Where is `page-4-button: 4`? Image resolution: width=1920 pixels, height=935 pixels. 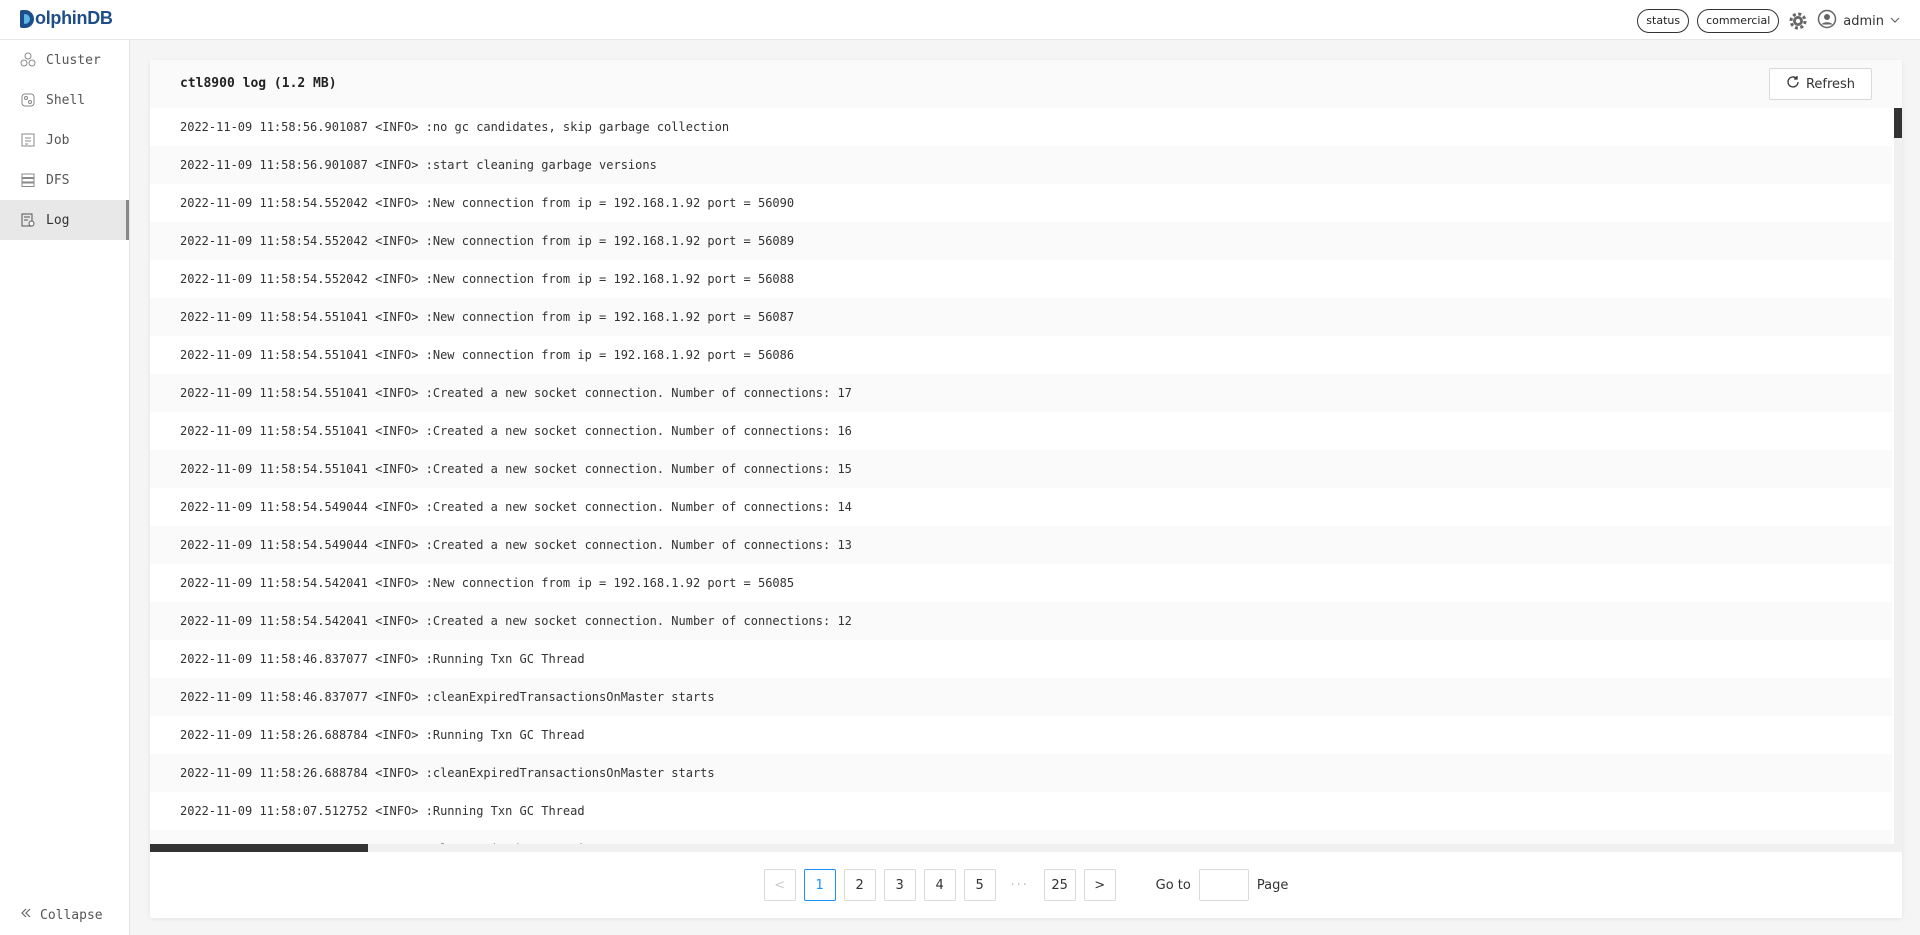 page-4-button: 4 is located at coordinates (939, 885).